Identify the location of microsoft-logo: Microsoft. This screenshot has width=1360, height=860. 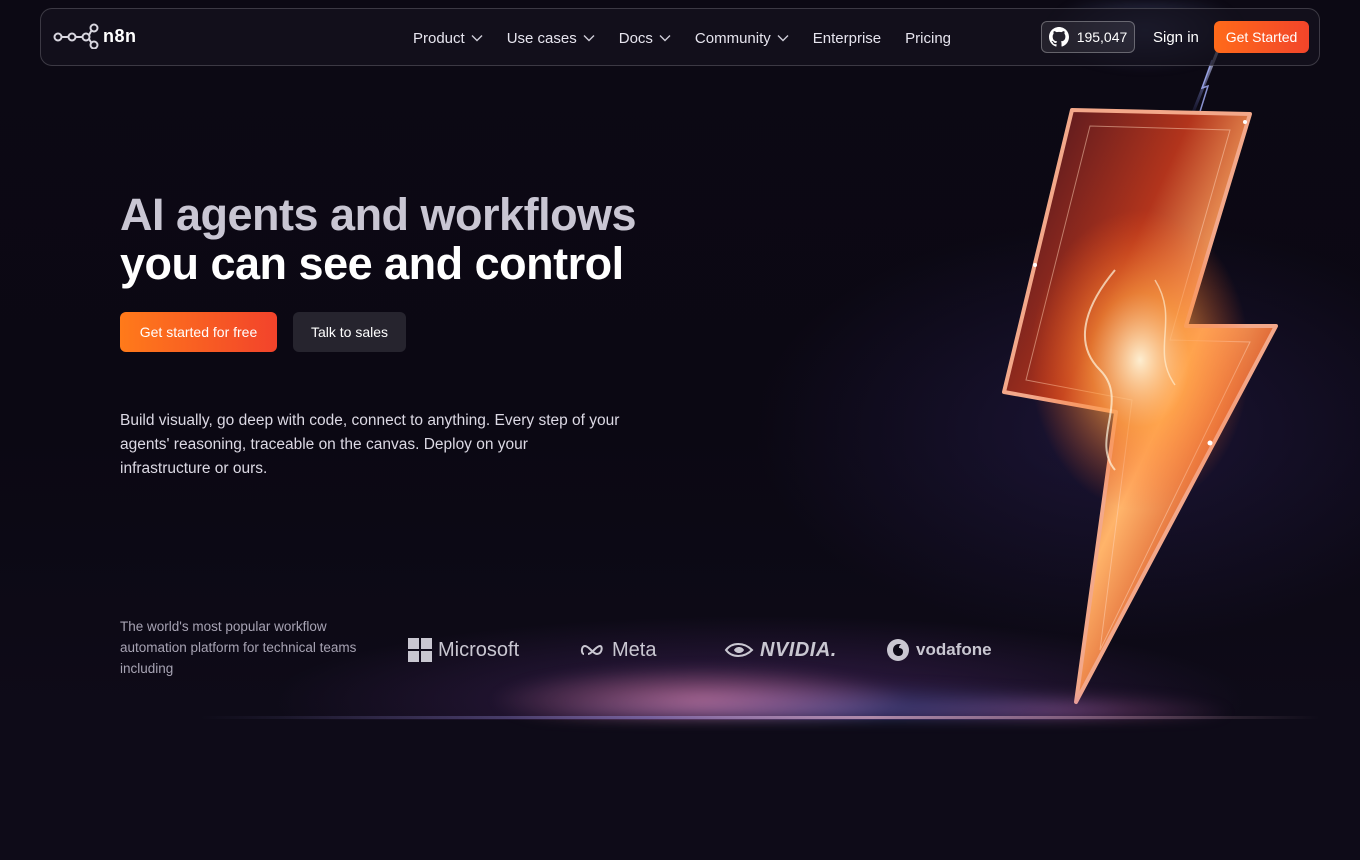
(463, 650).